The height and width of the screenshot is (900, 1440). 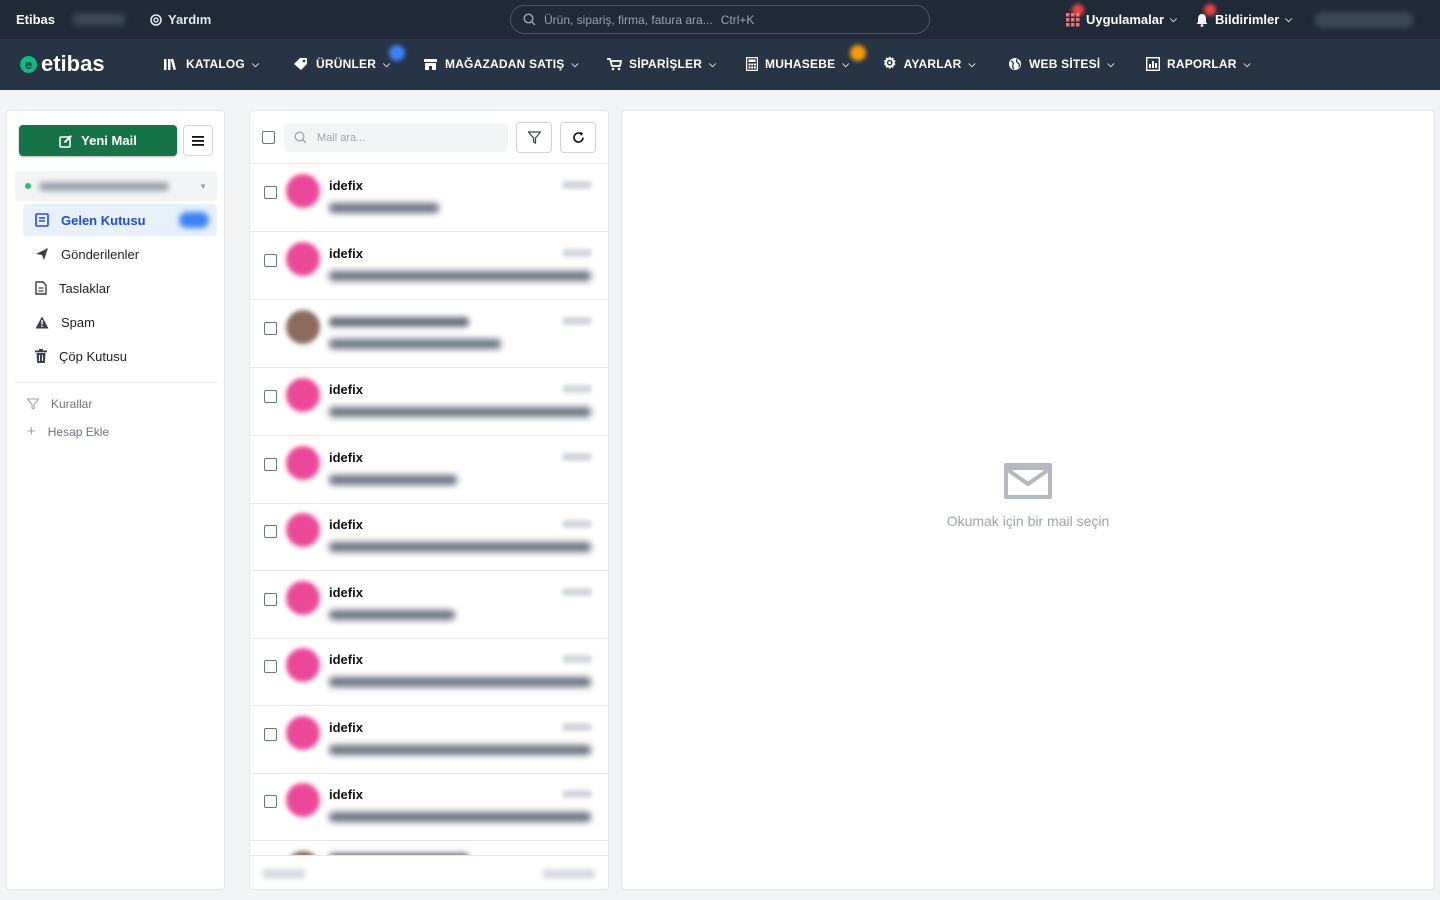 I want to click on folder-sent: Gönderilenler, so click(x=120, y=254).